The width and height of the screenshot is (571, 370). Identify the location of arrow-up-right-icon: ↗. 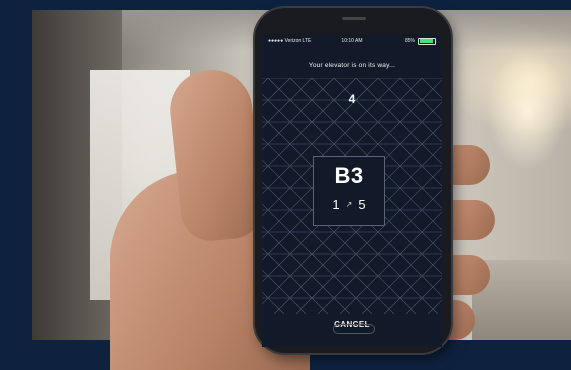
(349, 204).